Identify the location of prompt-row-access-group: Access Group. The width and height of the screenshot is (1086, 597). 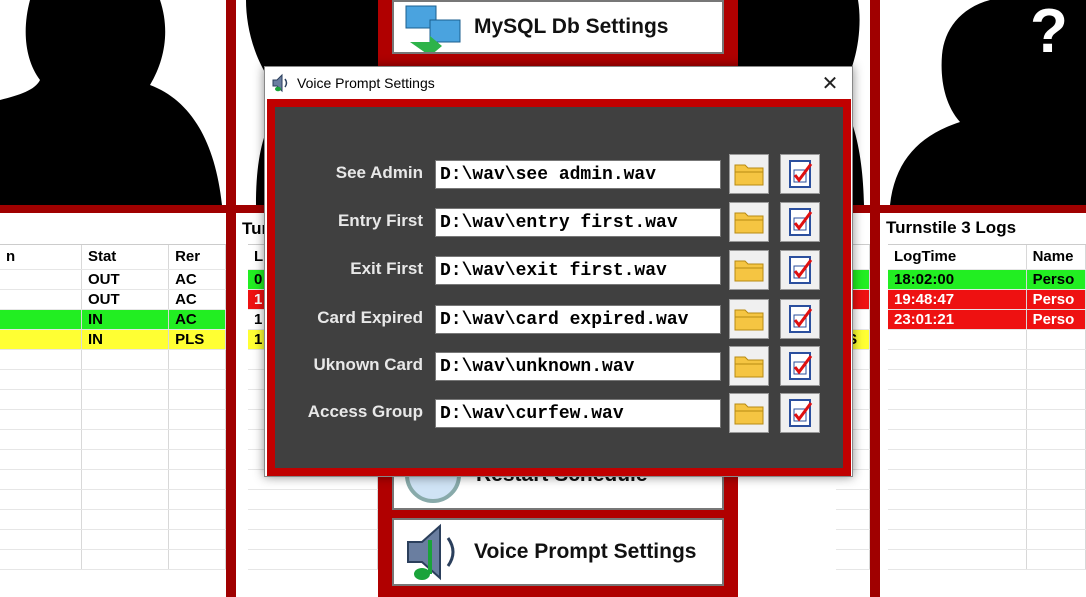
(559, 412).